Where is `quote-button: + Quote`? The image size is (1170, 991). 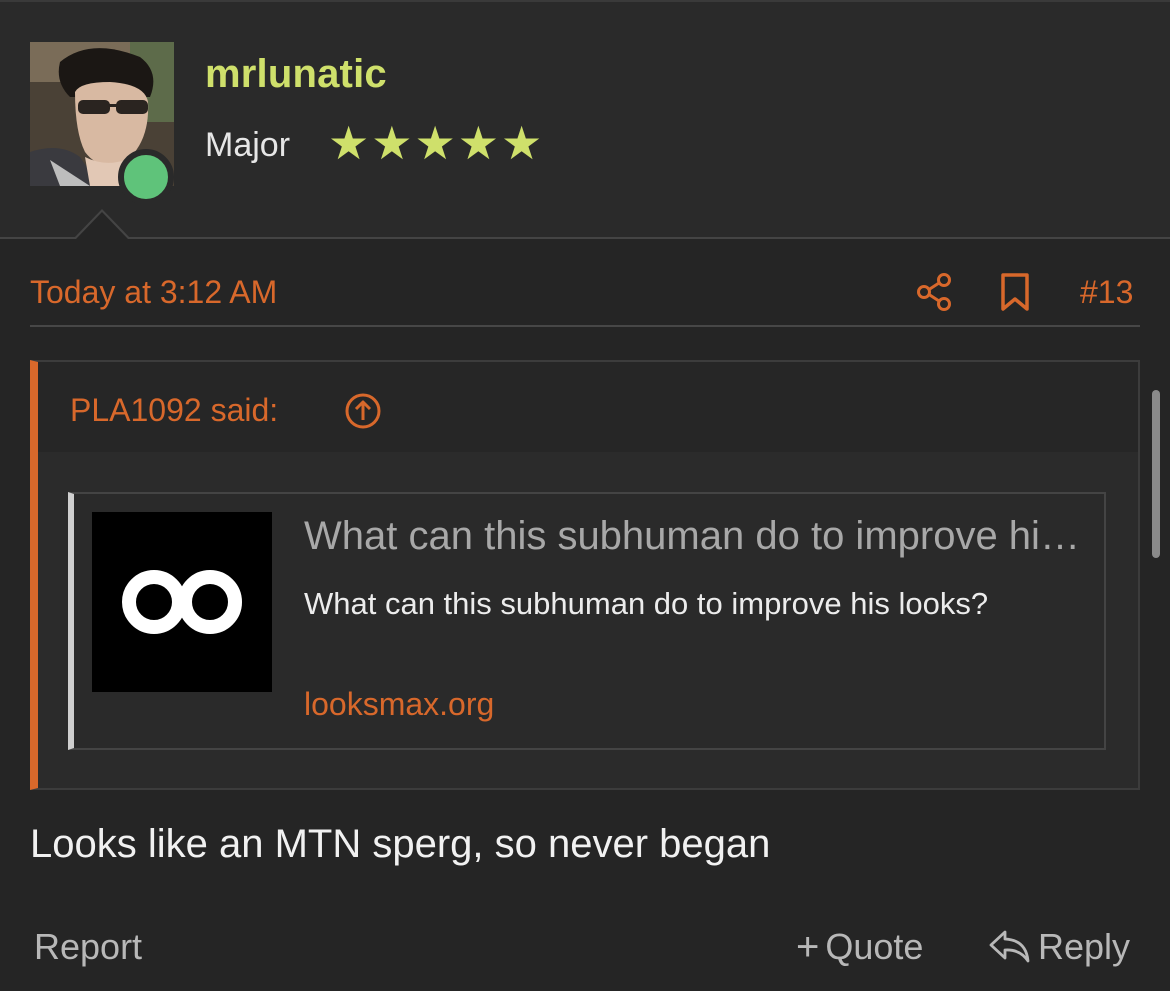 quote-button: + Quote is located at coordinates (859, 947).